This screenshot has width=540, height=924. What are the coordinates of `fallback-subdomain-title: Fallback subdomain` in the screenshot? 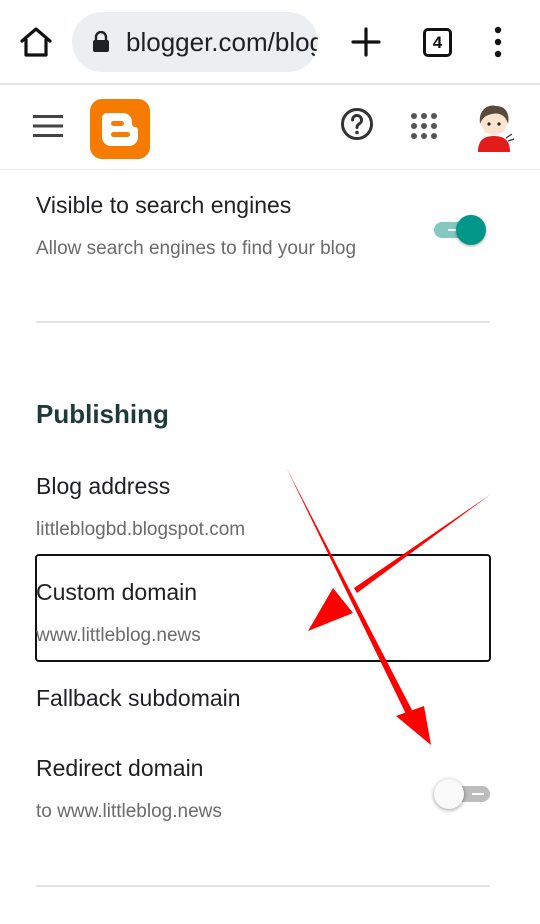 It's located at (138, 698).